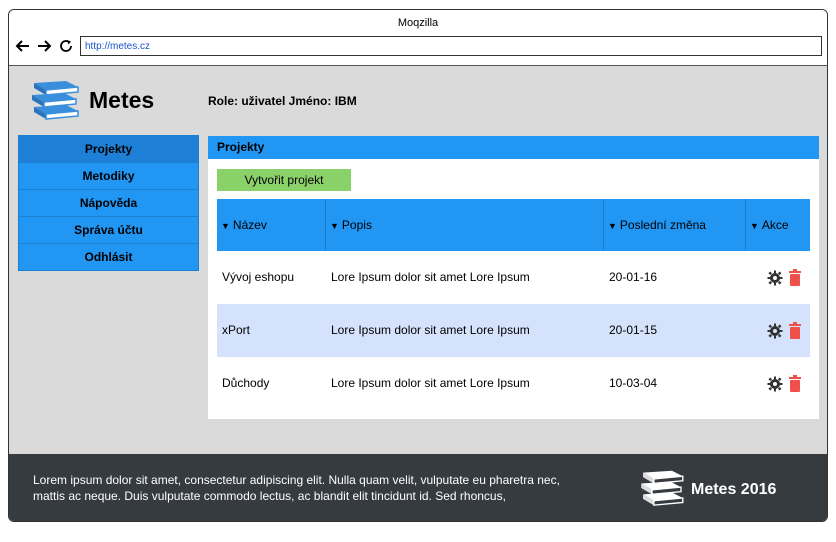 Image resolution: width=836 pixels, height=542 pixels. I want to click on window-title: Moqzilla, so click(418, 23).